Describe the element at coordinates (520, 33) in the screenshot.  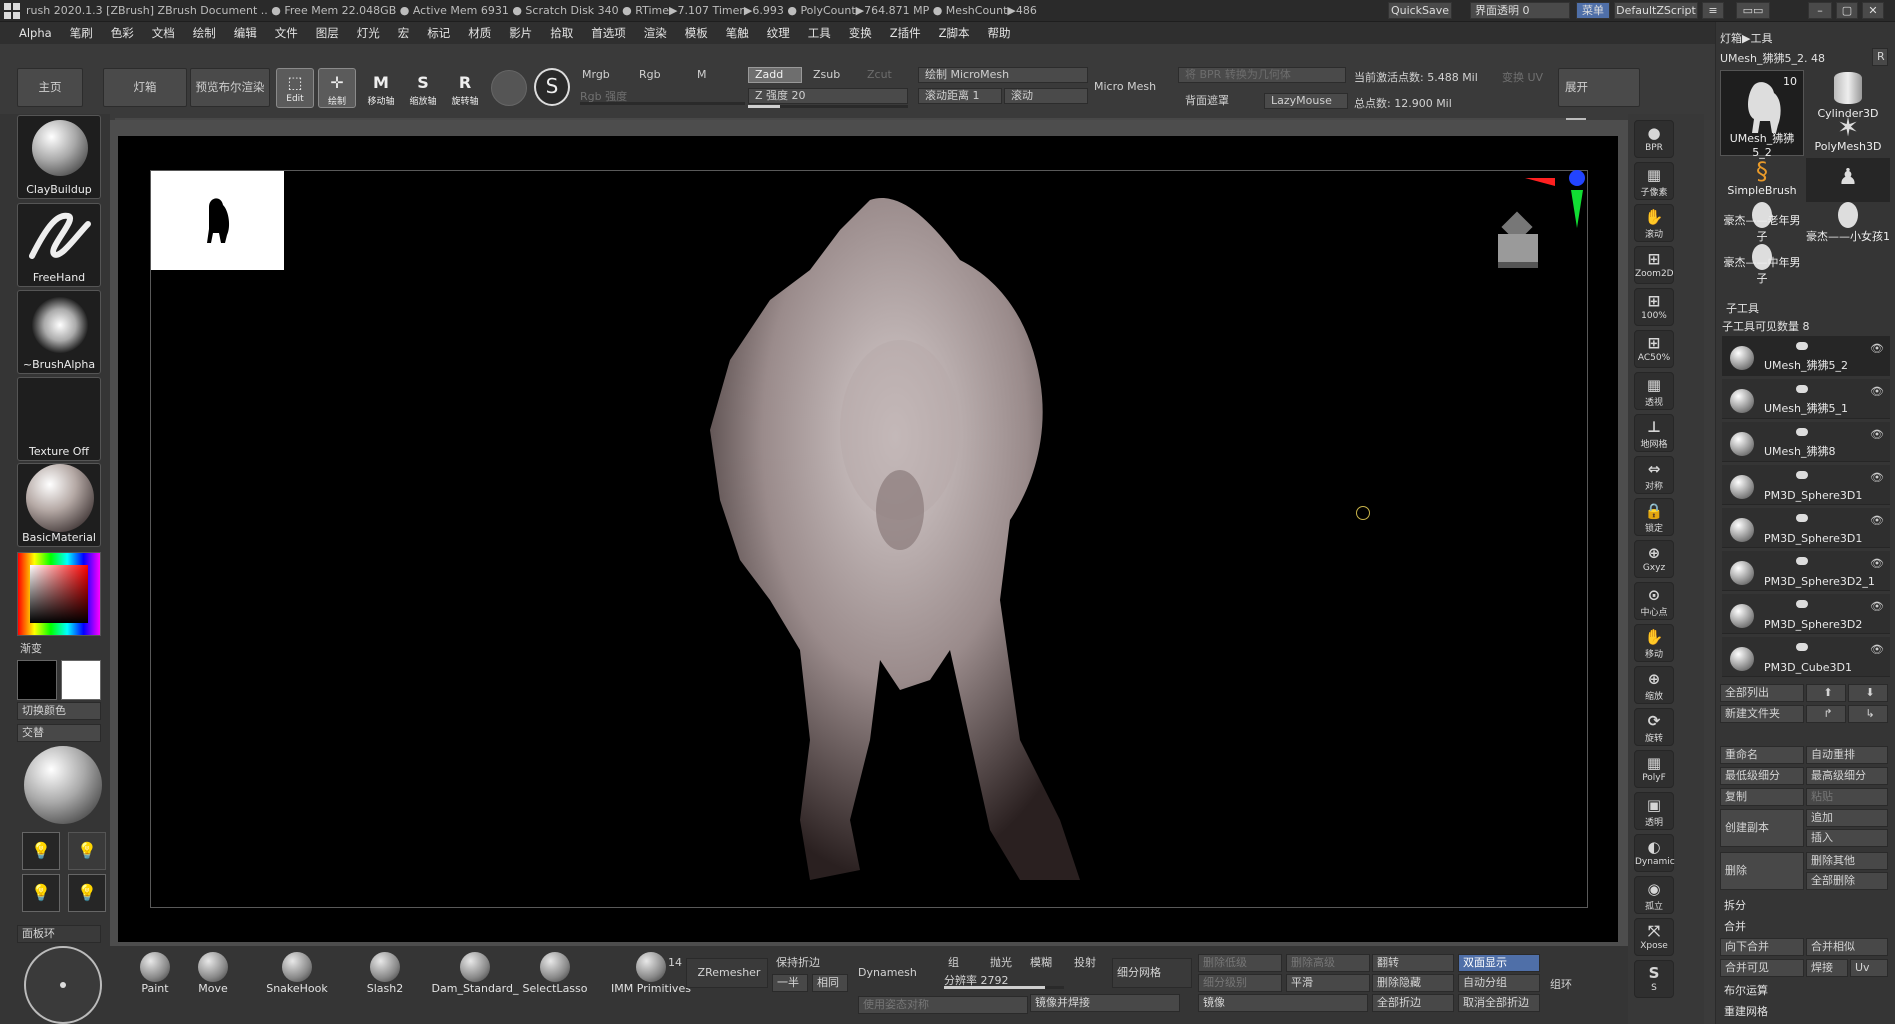
I see `menu-item: 影片` at that location.